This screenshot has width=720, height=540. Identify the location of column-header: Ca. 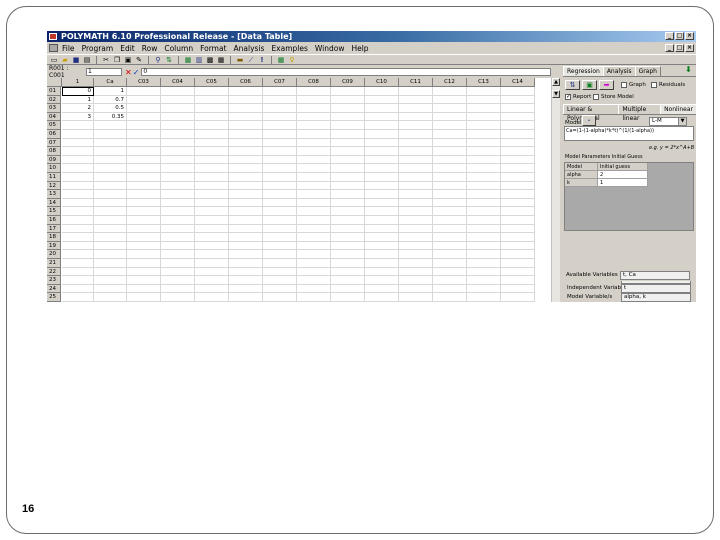
(110, 82).